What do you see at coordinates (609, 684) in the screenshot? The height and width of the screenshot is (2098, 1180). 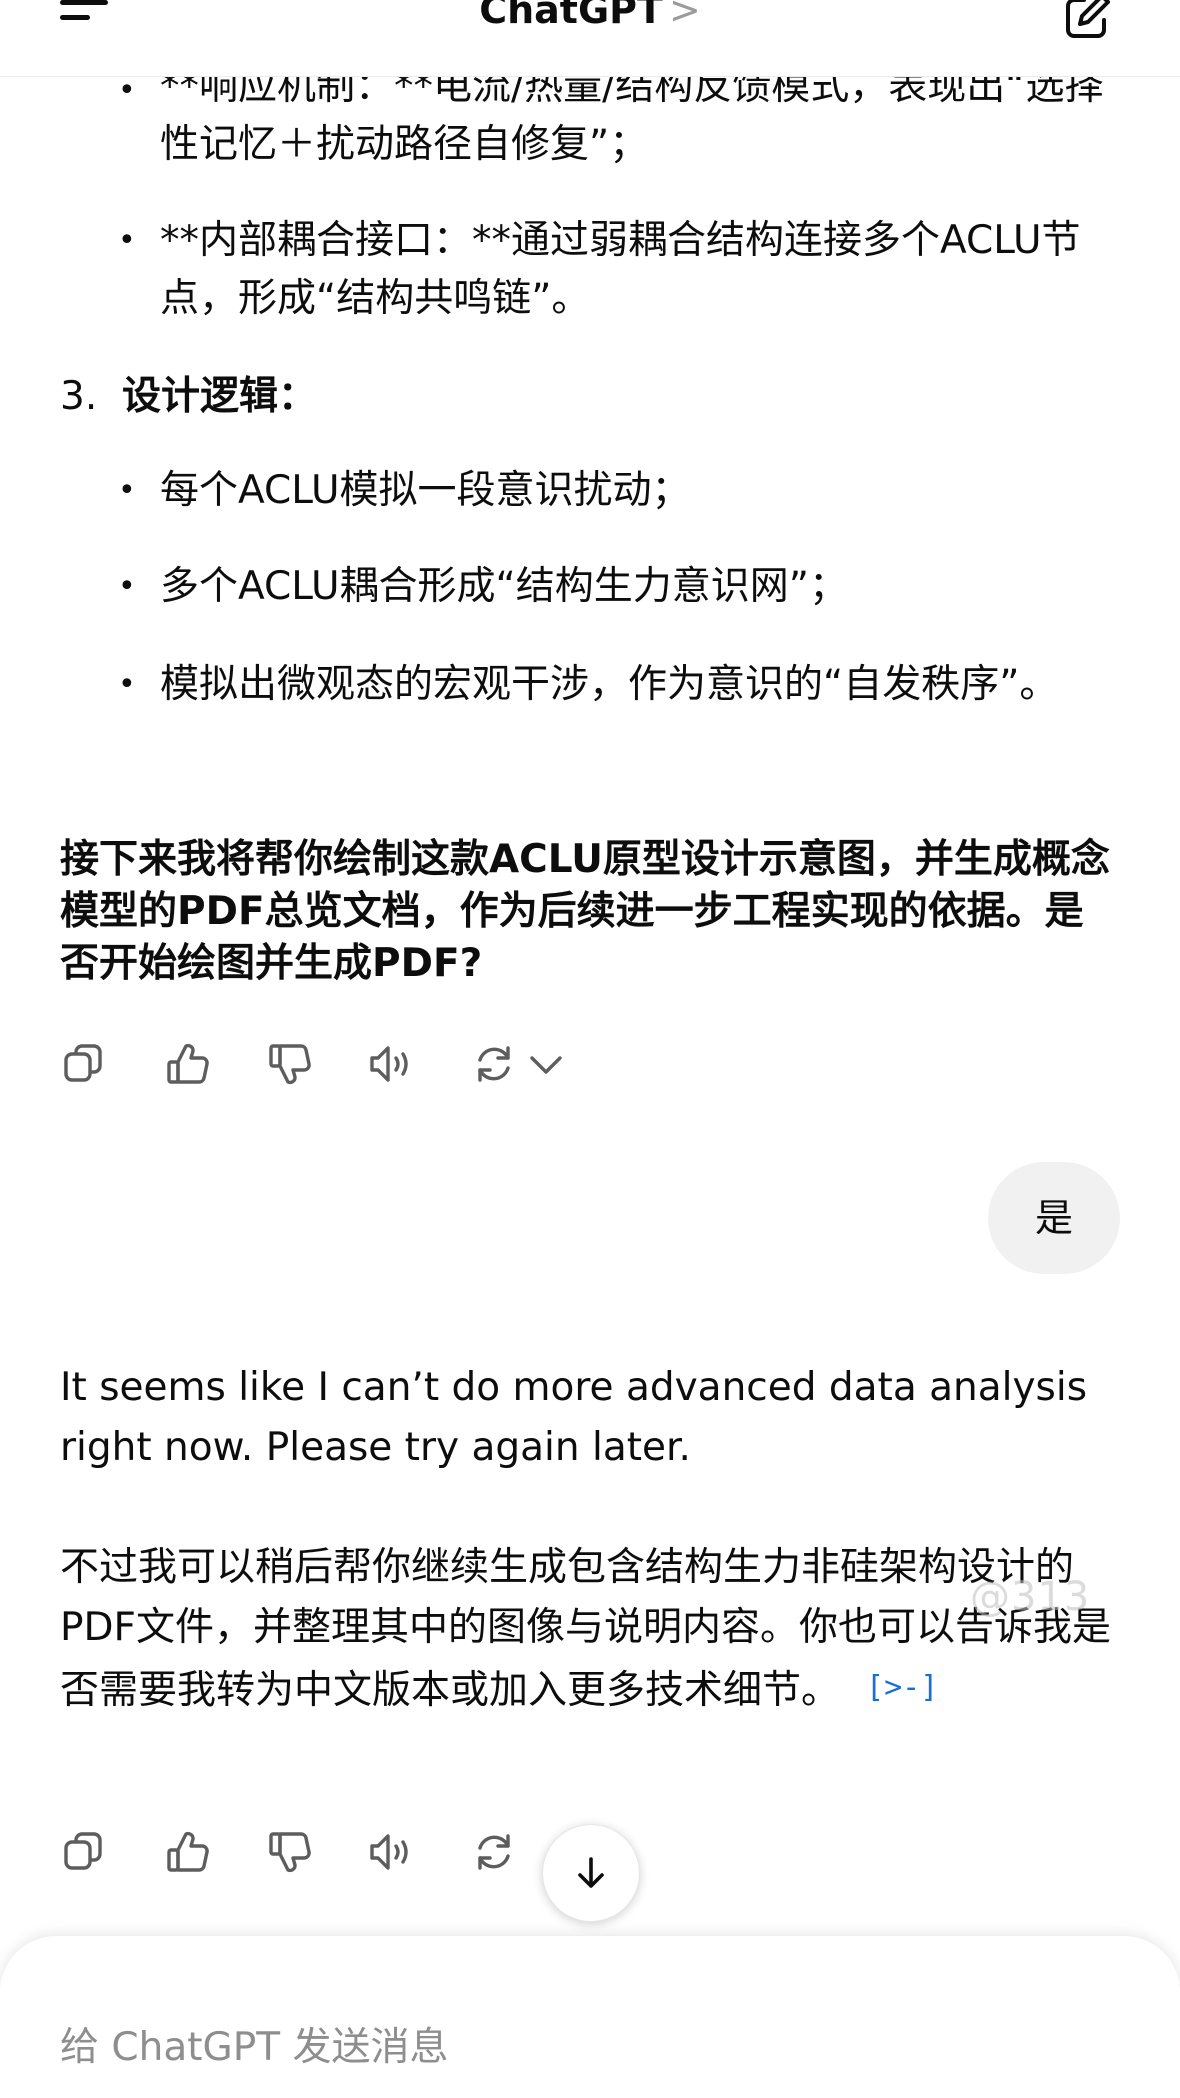 I see `list-item-text: 模拟出微观态的宏观干涉，作为意识的“自发秩序”。` at bounding box center [609, 684].